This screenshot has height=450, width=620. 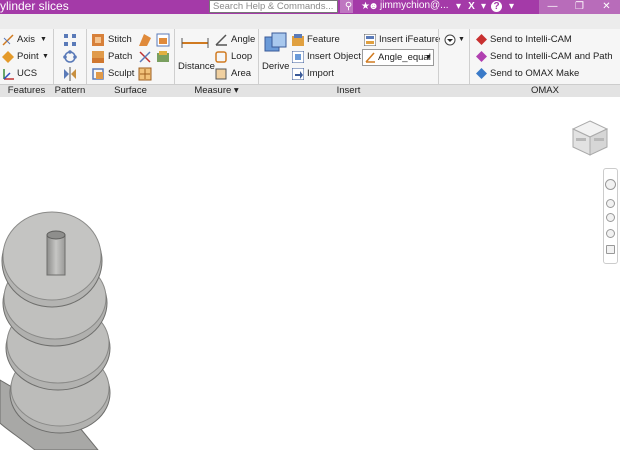 What do you see at coordinates (98, 40) in the screenshot?
I see `stitch-icon` at bounding box center [98, 40].